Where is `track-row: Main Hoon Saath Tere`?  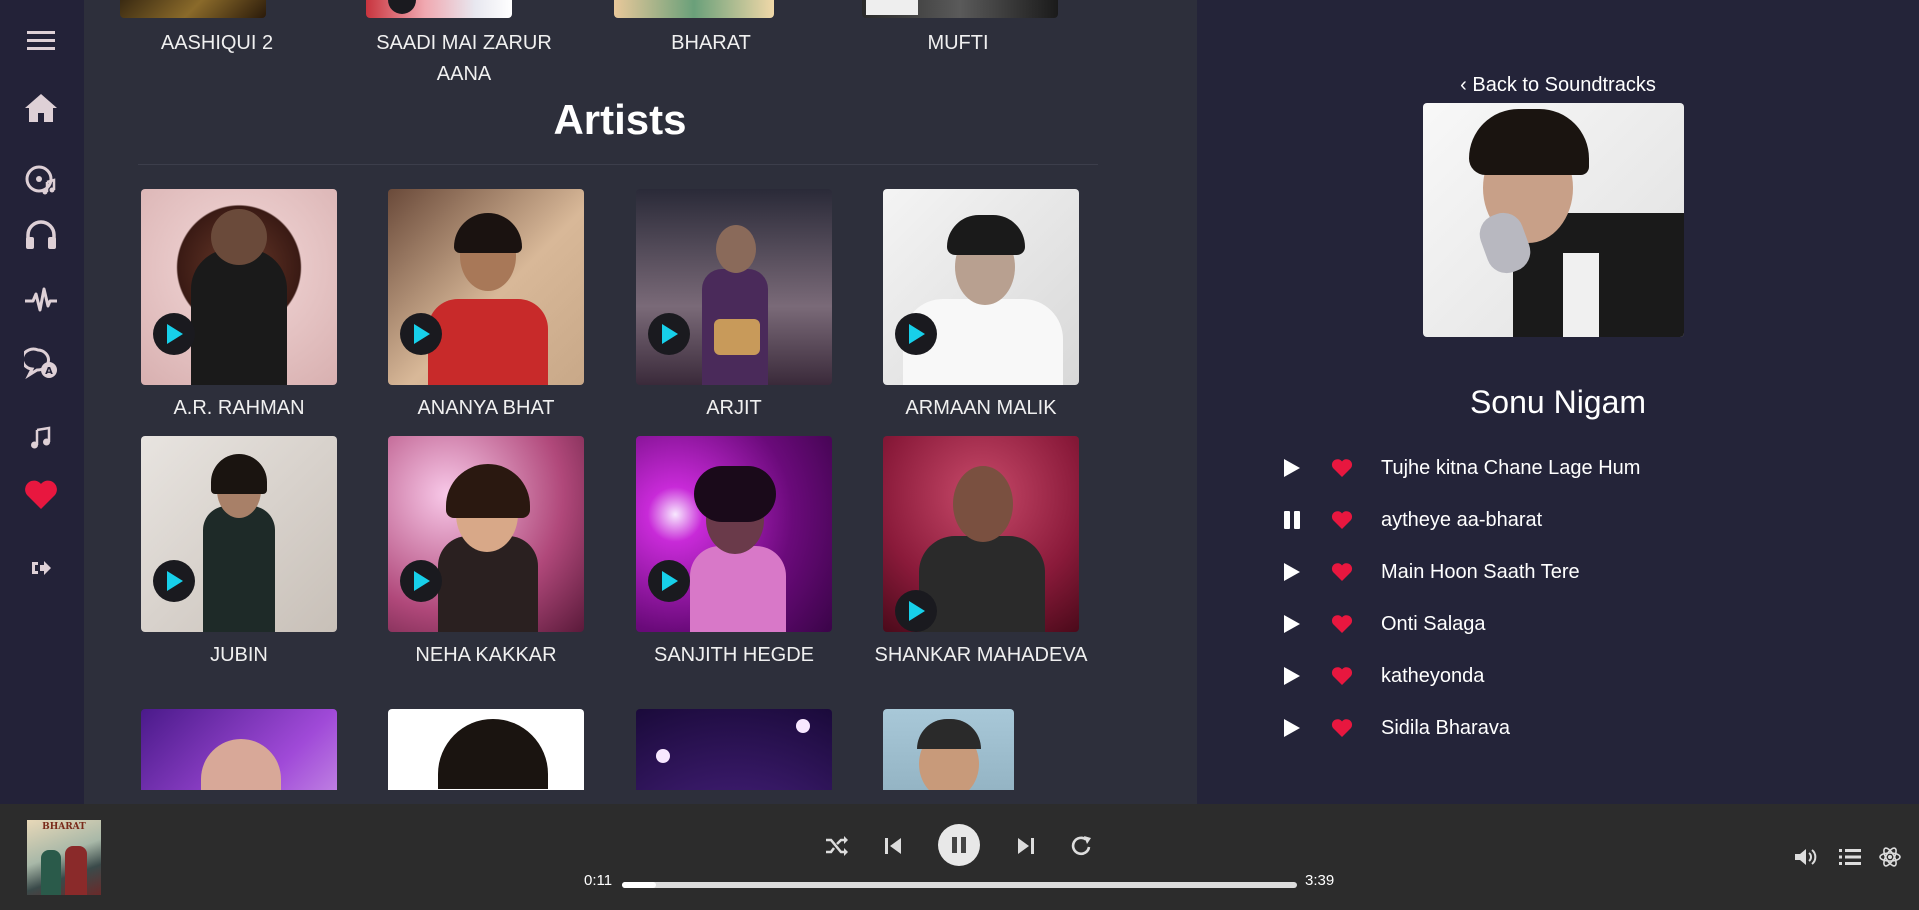
track-row: Main Hoon Saath Tere is located at coordinates (1428, 572).